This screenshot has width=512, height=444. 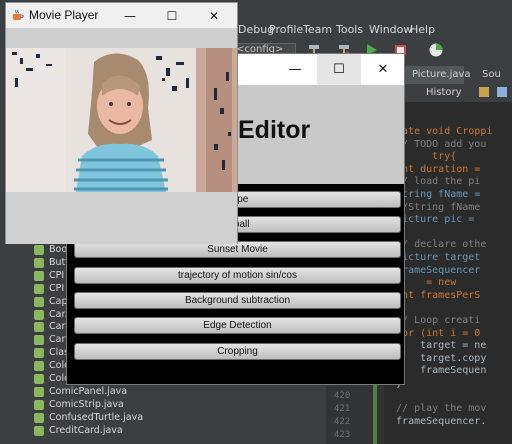 What do you see at coordinates (237, 300) in the screenshot?
I see `background-subtraction-button: Background subtraction` at bounding box center [237, 300].